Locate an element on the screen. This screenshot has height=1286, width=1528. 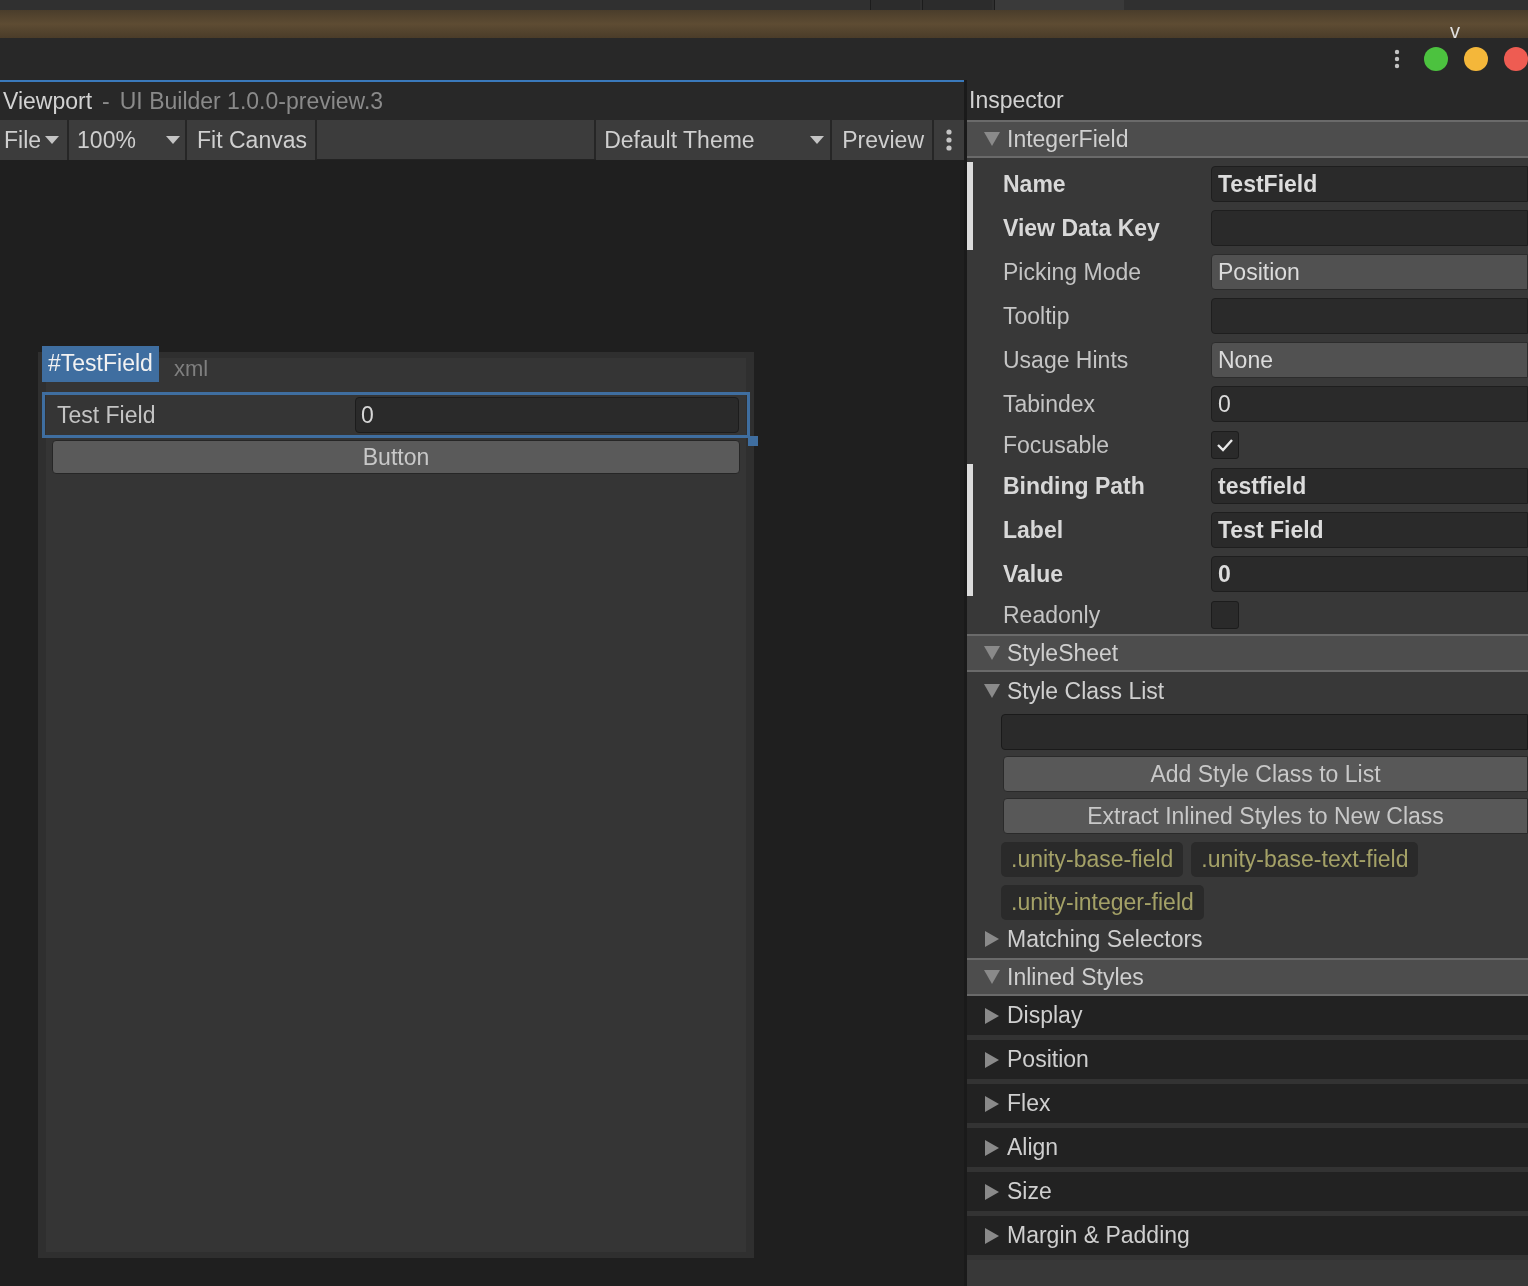
integer-field-element: Test Field 0 is located at coordinates (396, 415).